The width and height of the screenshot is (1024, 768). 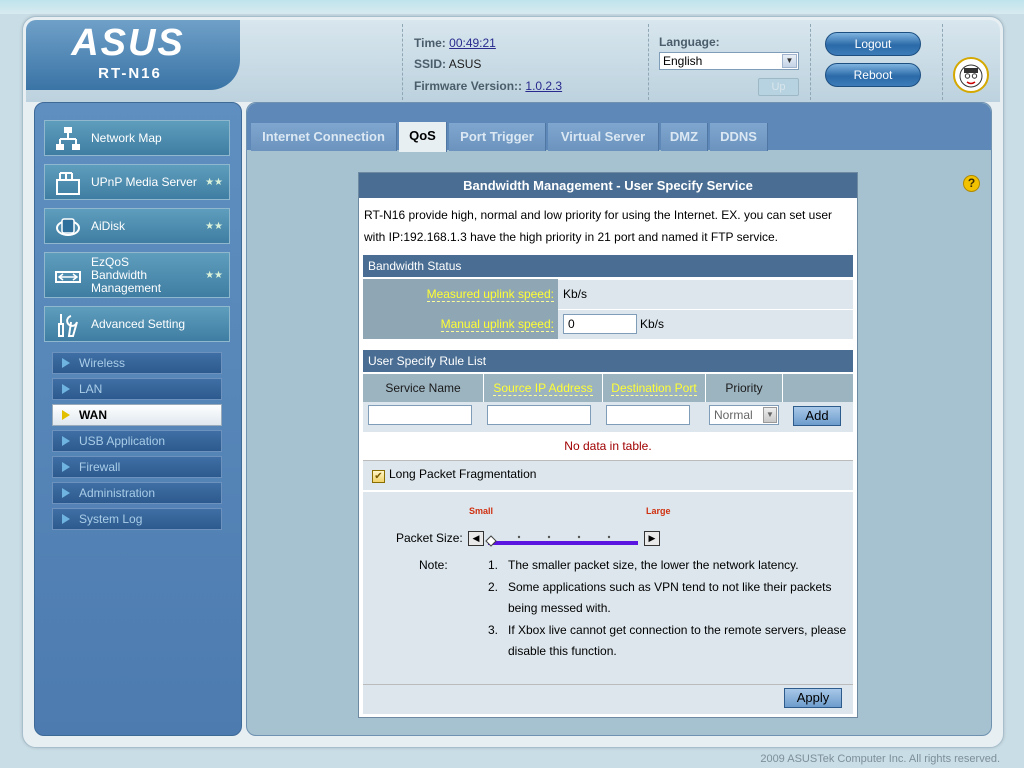 What do you see at coordinates (420, 415) in the screenshot?
I see `service-name-input` at bounding box center [420, 415].